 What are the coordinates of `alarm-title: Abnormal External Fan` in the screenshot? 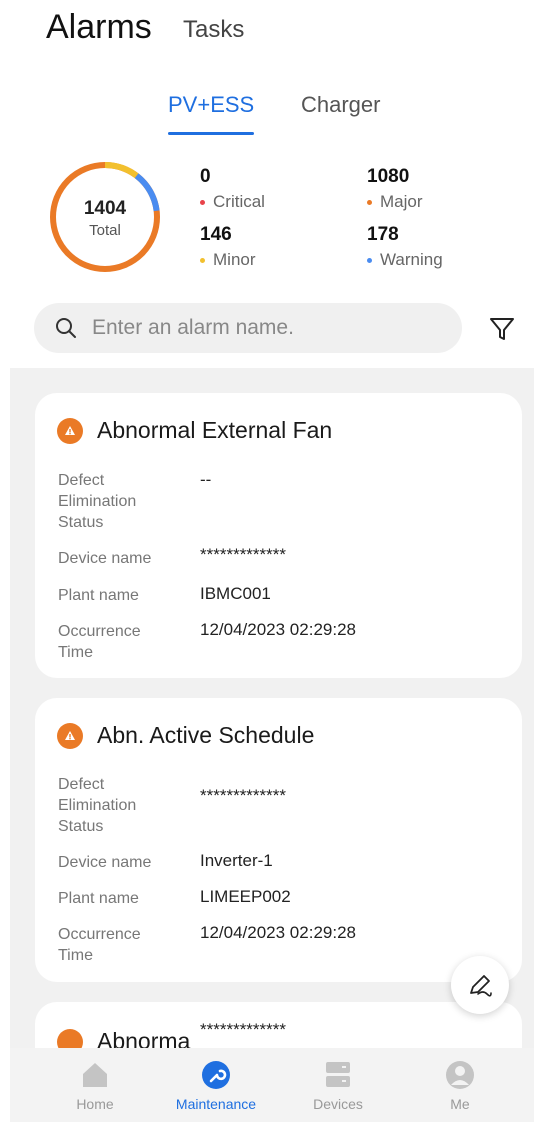 It's located at (215, 430).